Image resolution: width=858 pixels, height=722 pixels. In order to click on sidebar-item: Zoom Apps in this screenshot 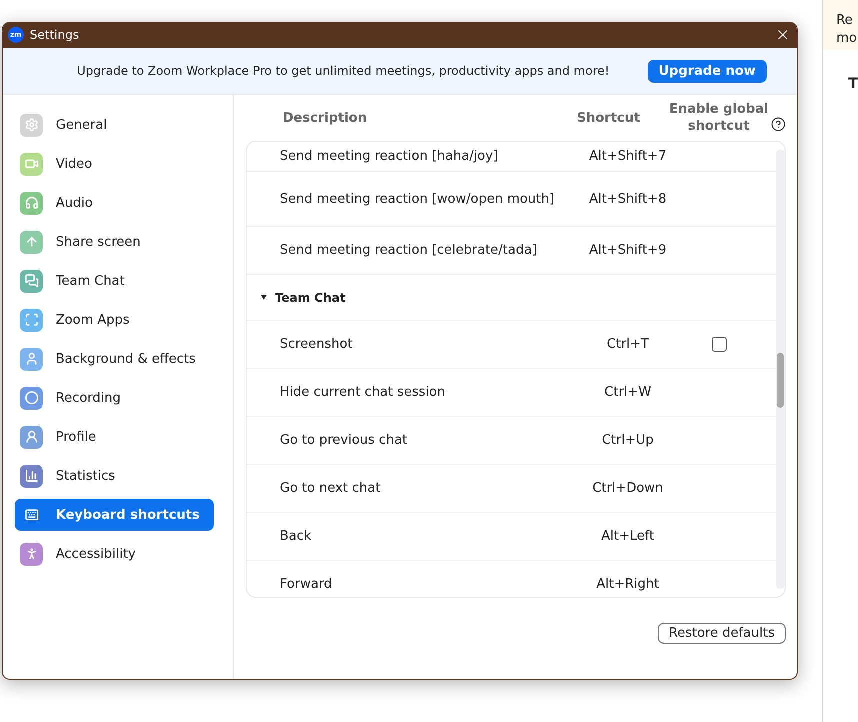, I will do `click(114, 320)`.